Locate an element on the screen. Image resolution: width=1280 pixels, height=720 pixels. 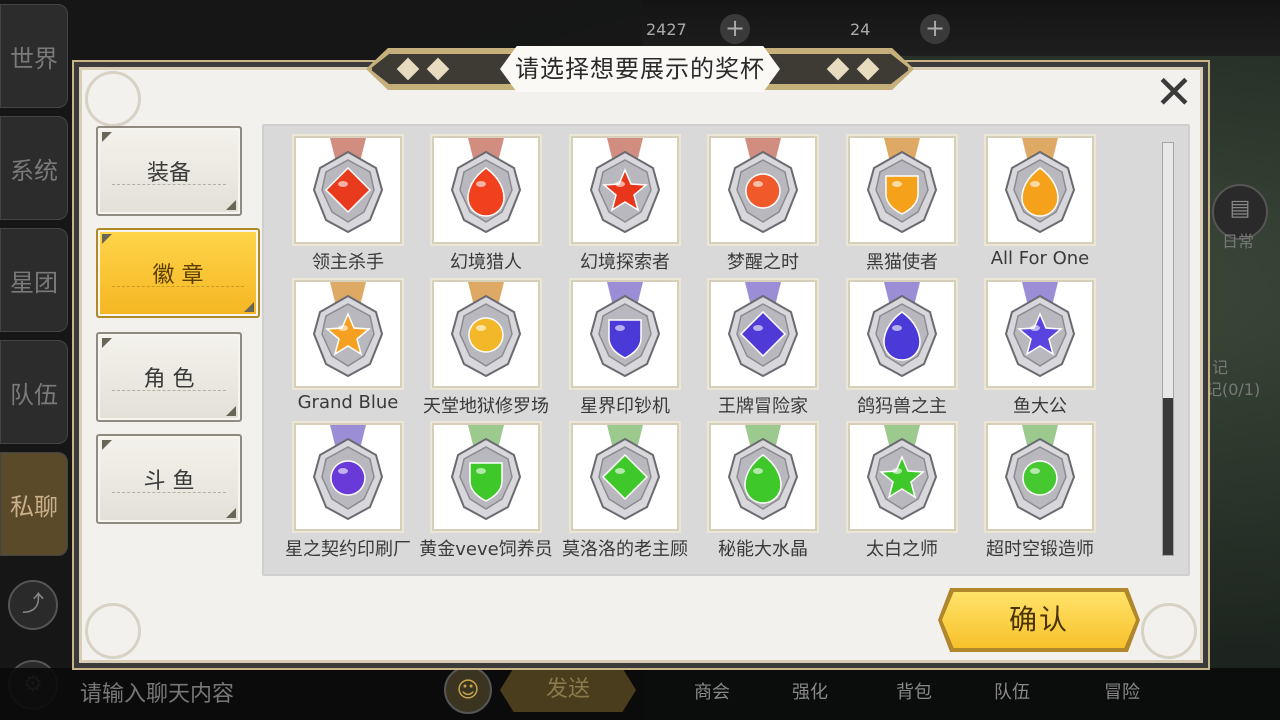
quest-label: 记 is located at coordinates (1220, 367).